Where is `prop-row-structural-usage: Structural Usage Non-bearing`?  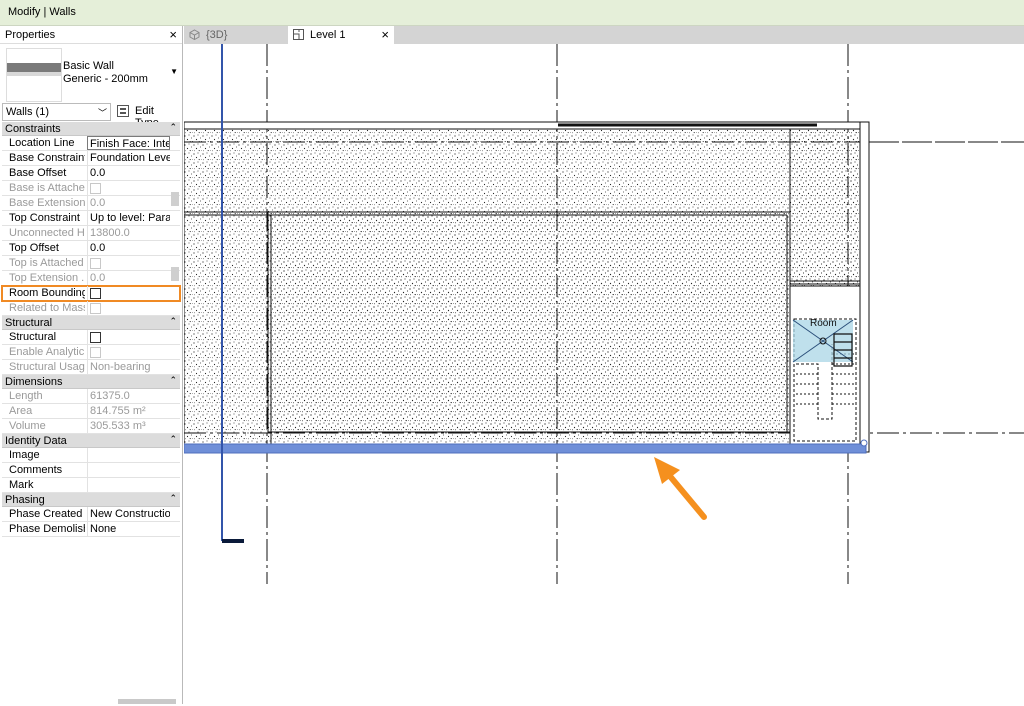 prop-row-structural-usage: Structural Usage Non-bearing is located at coordinates (91, 367).